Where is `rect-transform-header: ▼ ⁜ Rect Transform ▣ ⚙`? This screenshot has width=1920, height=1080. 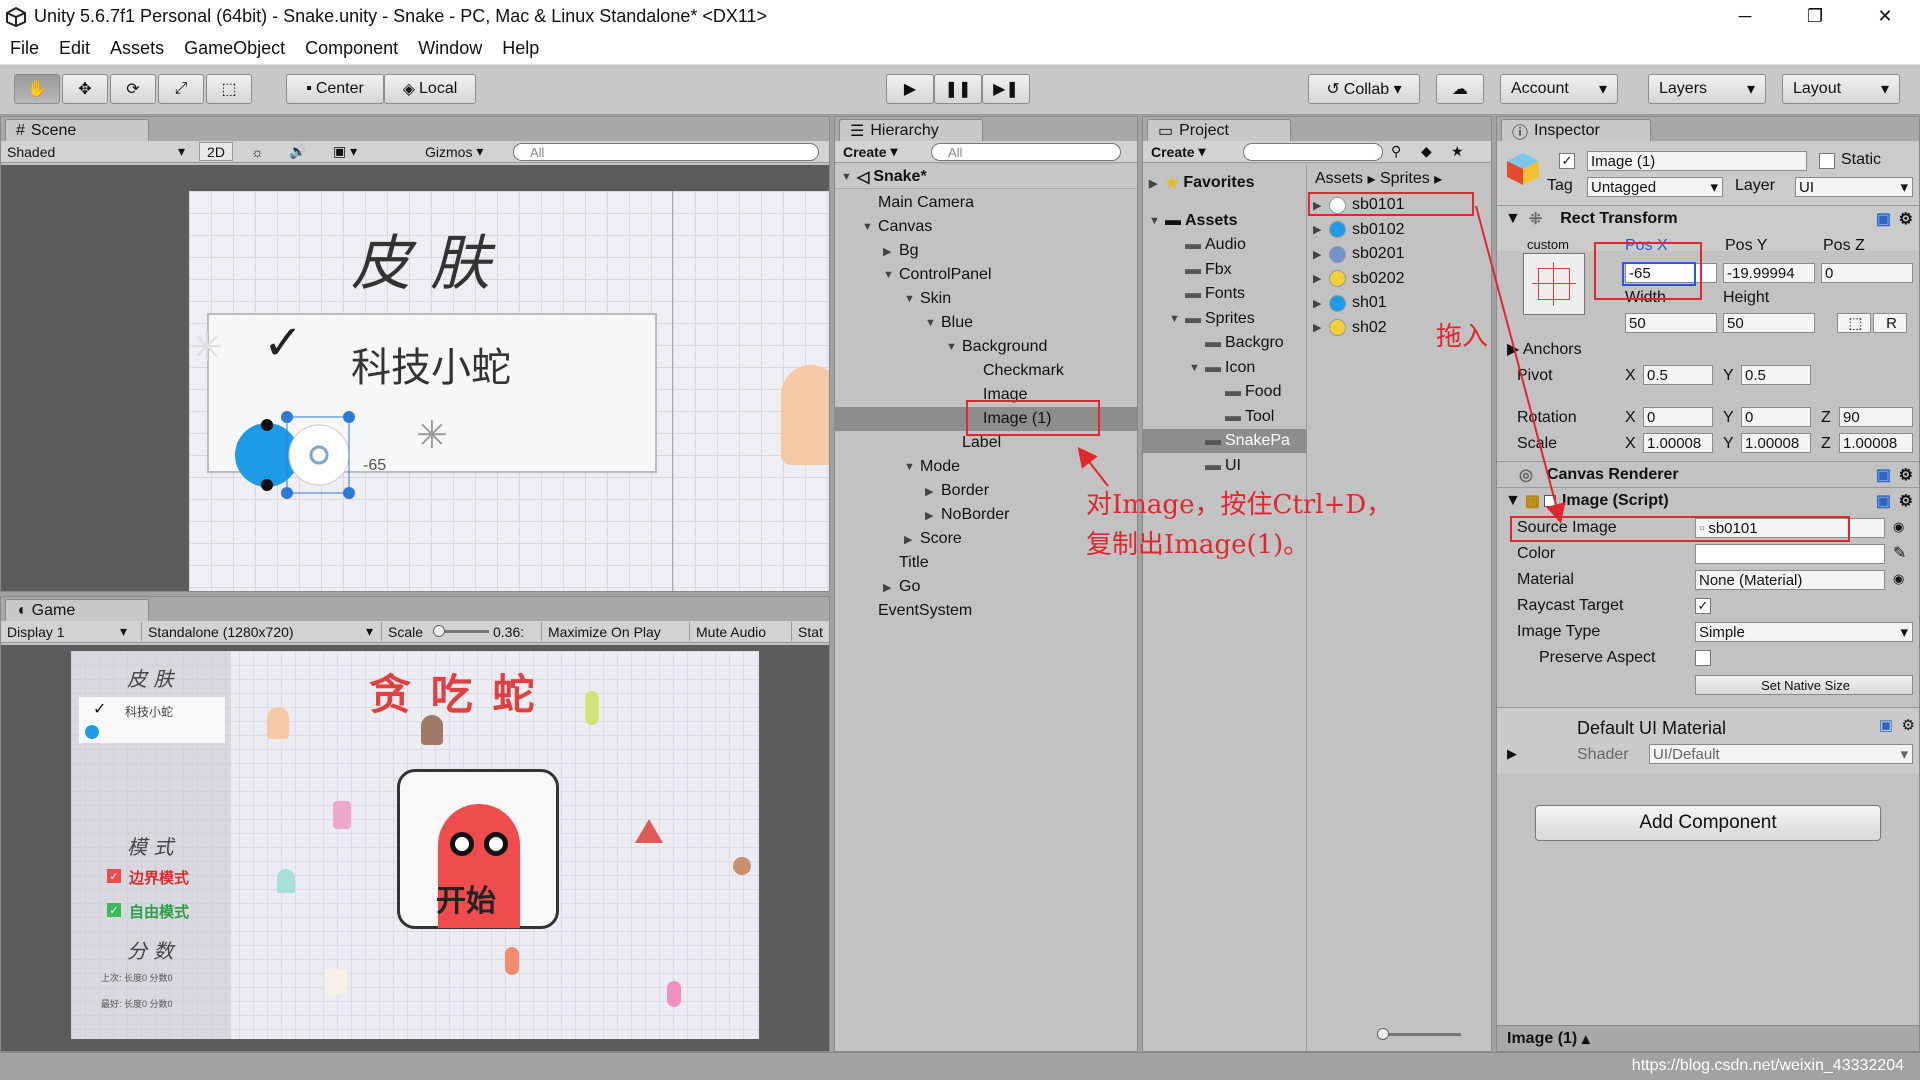 rect-transform-header: ▼ ⁜ Rect Transform ▣ ⚙ is located at coordinates (1708, 218).